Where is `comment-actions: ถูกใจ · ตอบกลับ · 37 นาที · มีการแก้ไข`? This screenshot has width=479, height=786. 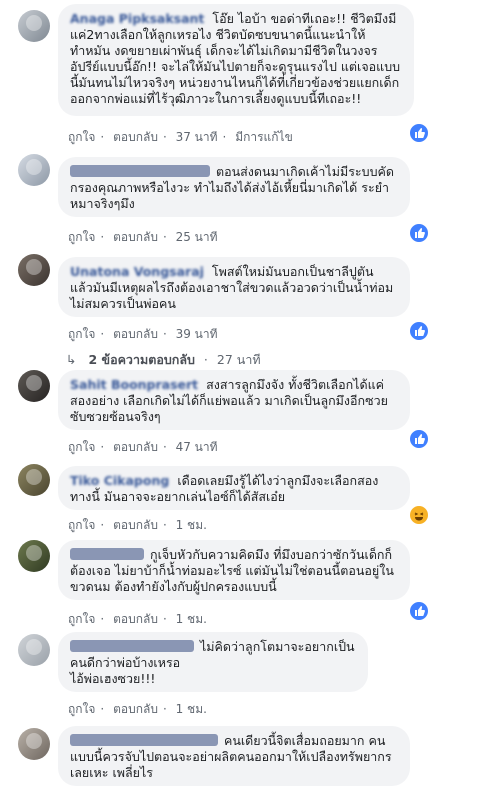 comment-actions: ถูกใจ · ตอบกลับ · 37 นาที · มีการแก้ไข is located at coordinates (180, 137).